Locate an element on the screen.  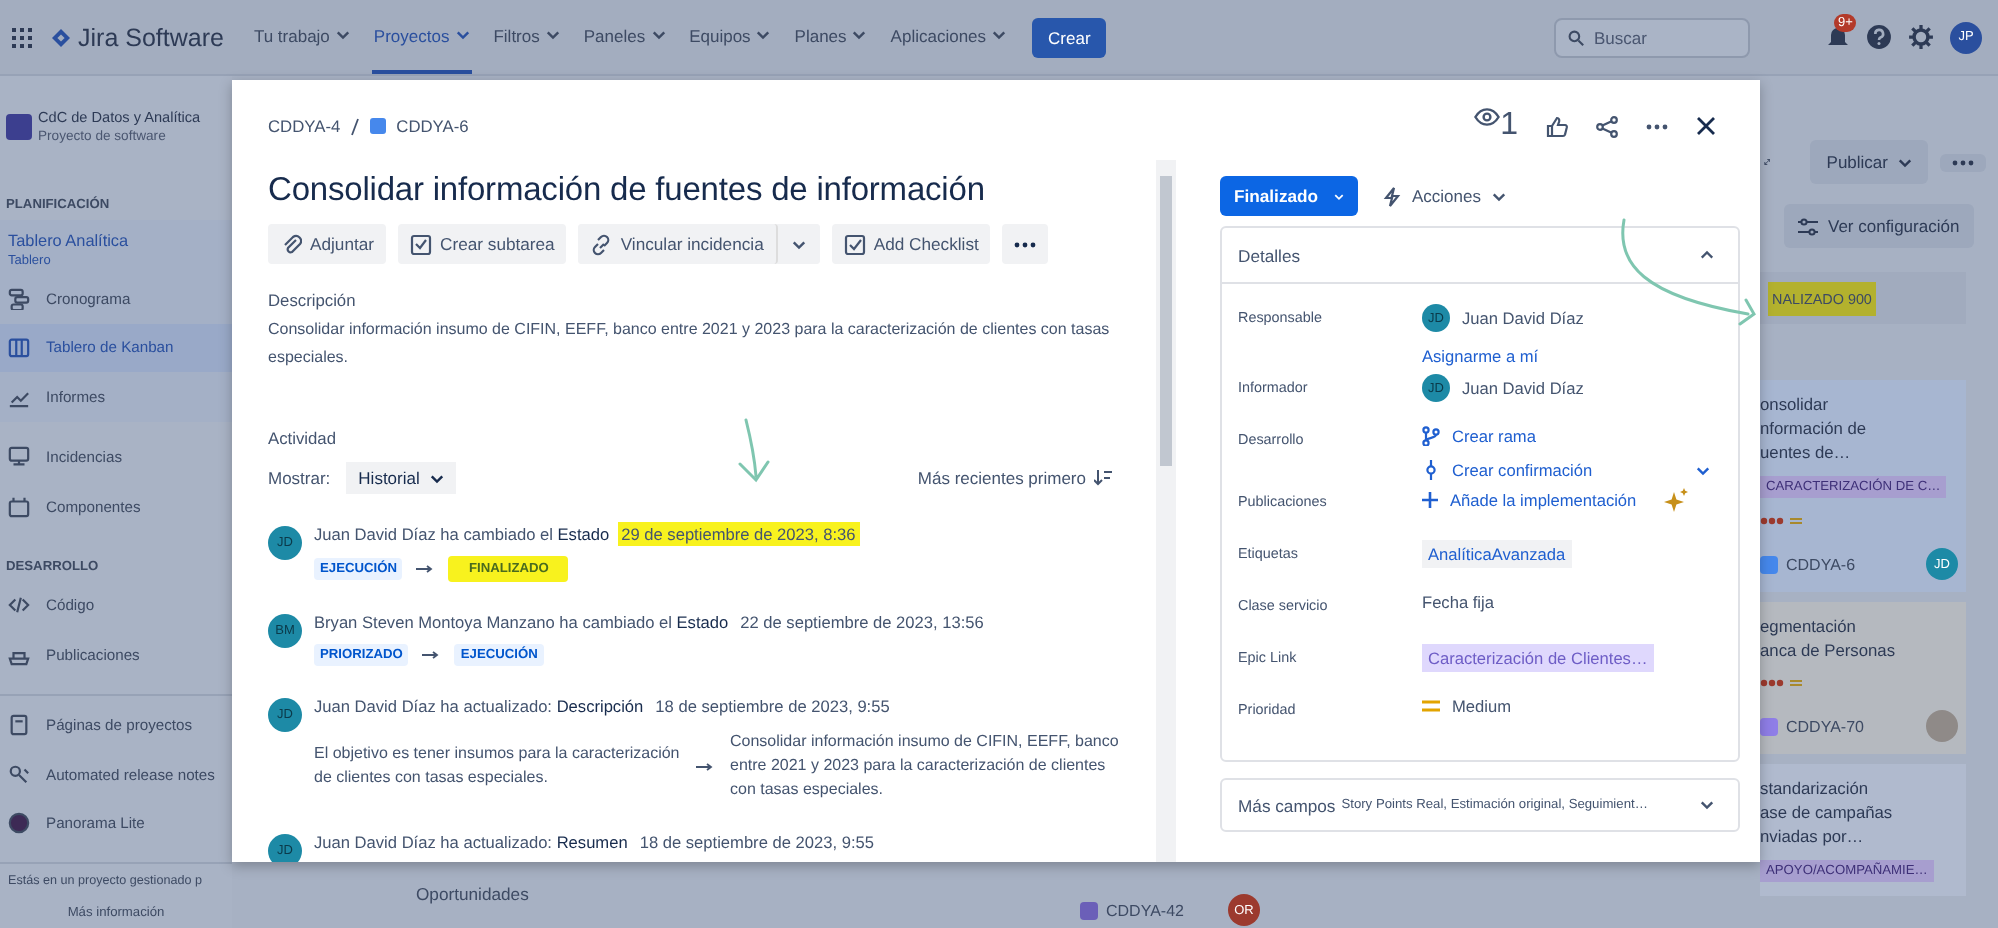
thumbs-up-icon is located at coordinates (1557, 126).